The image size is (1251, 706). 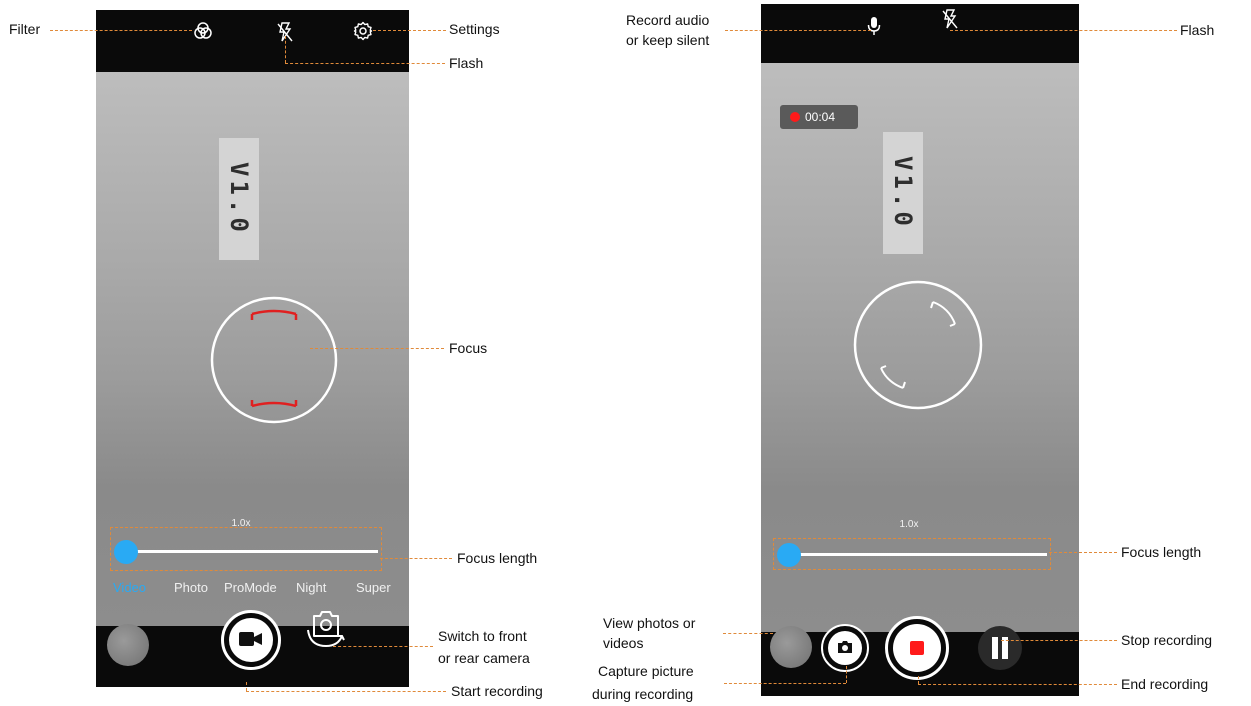 I want to click on mode-photo: Photo, so click(x=191, y=587).